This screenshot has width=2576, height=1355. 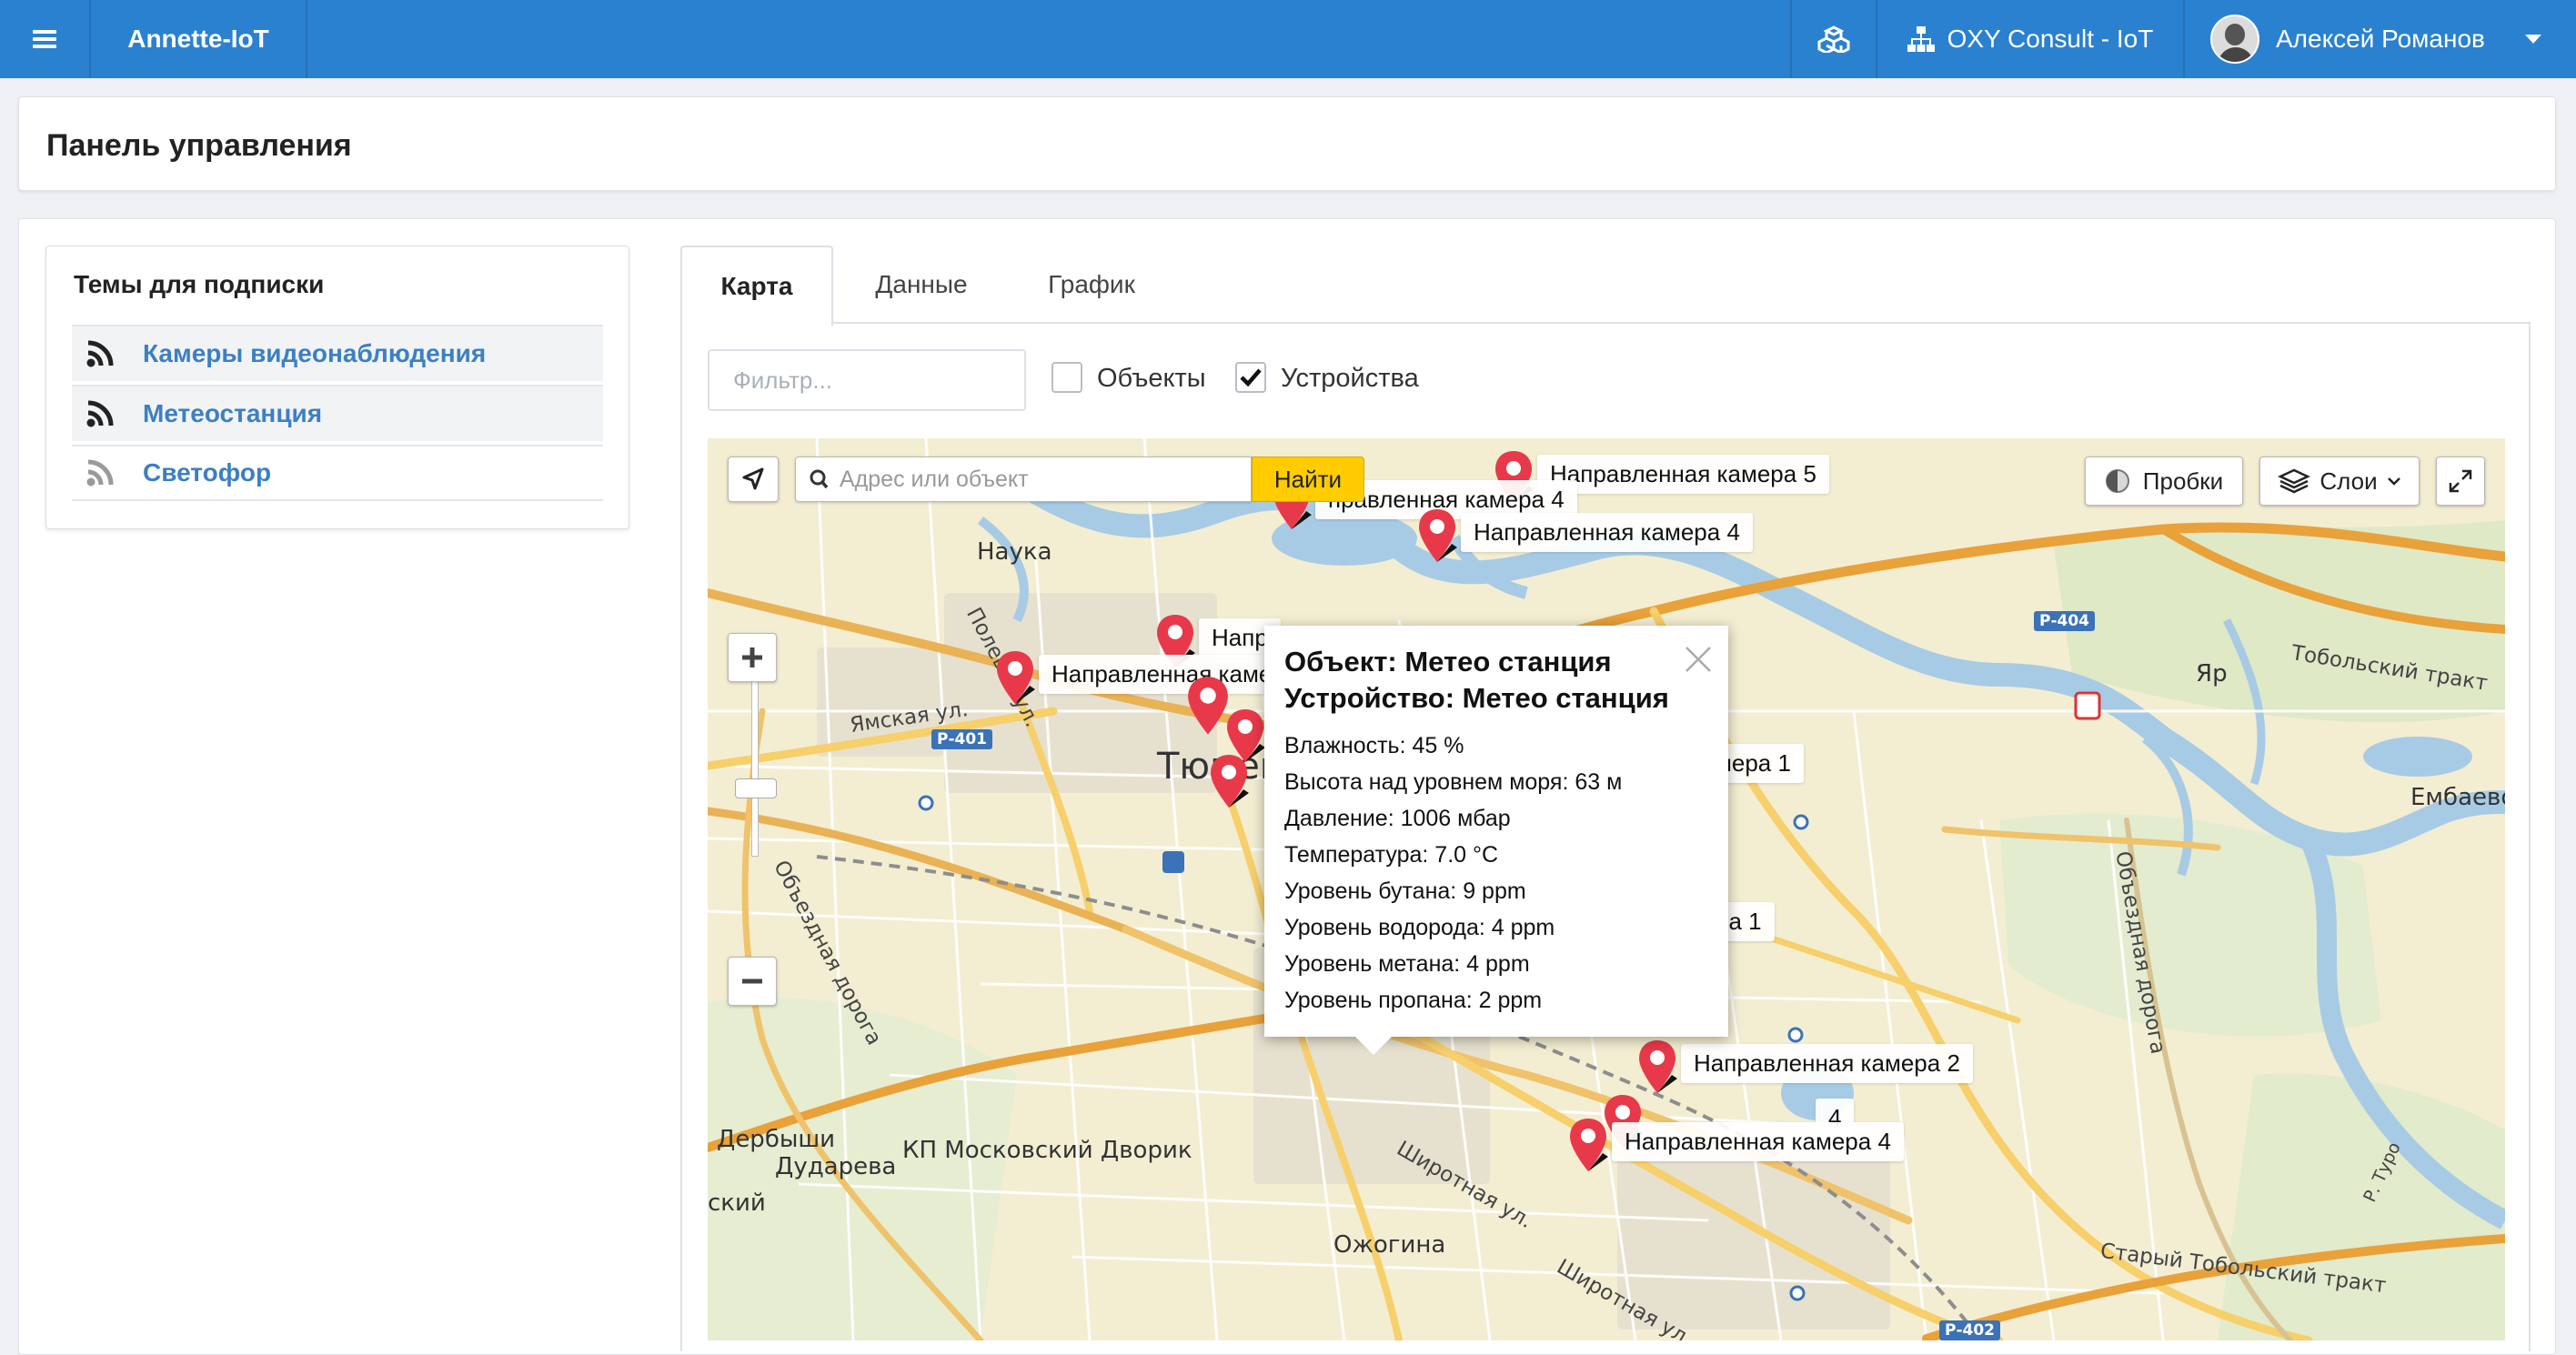 I want to click on popup-row: Давление: 1006 мбар, so click(x=1397, y=818).